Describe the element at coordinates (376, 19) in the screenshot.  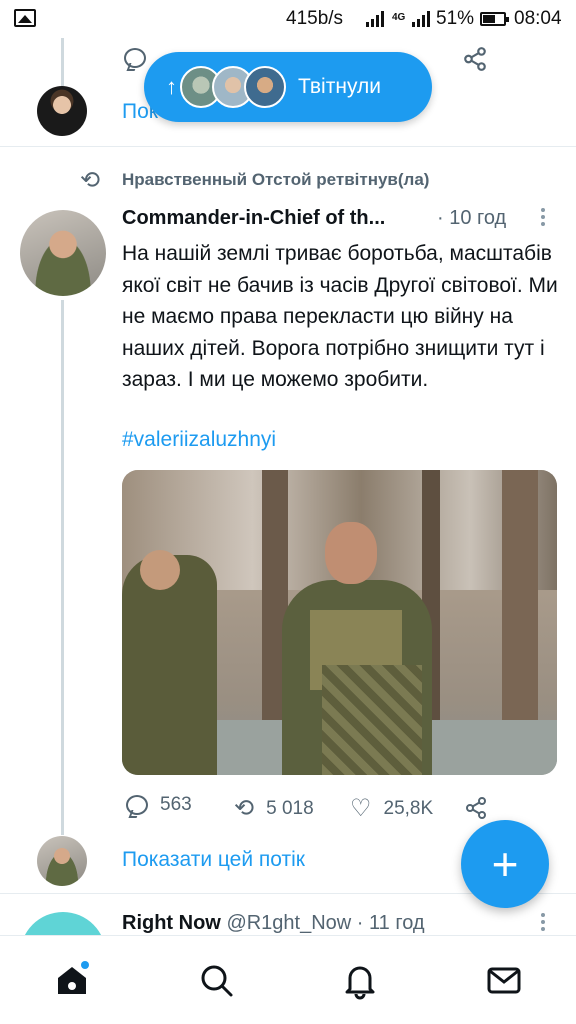
I see `signal-icon` at that location.